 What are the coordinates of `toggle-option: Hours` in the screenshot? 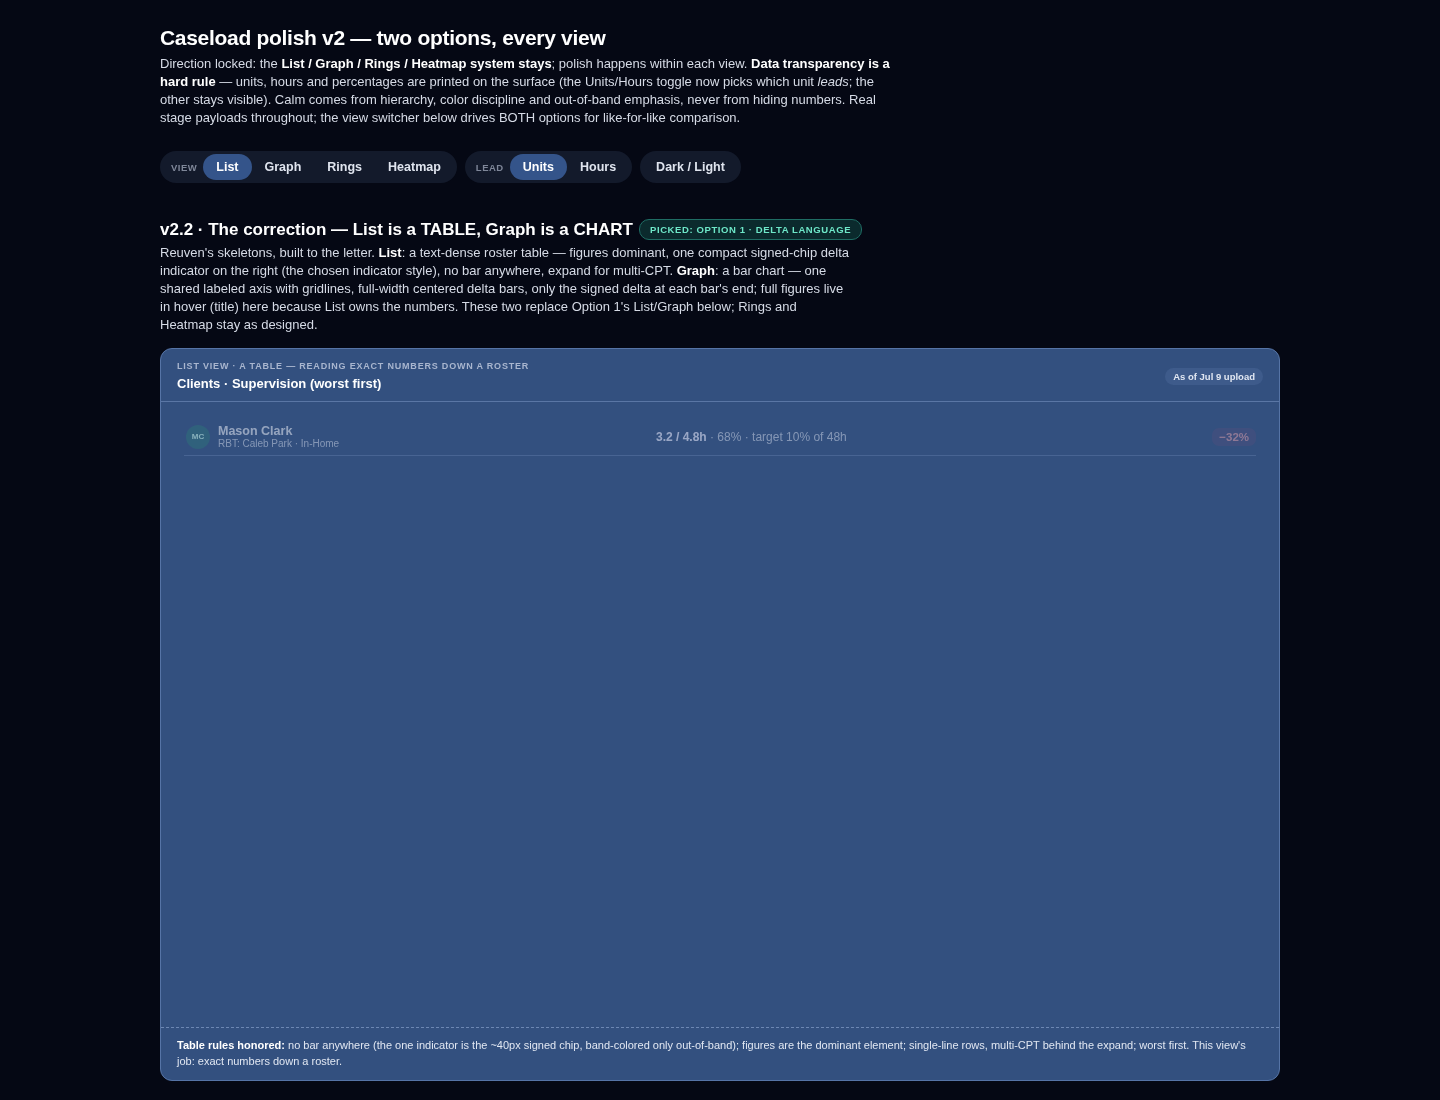 It's located at (598, 167).